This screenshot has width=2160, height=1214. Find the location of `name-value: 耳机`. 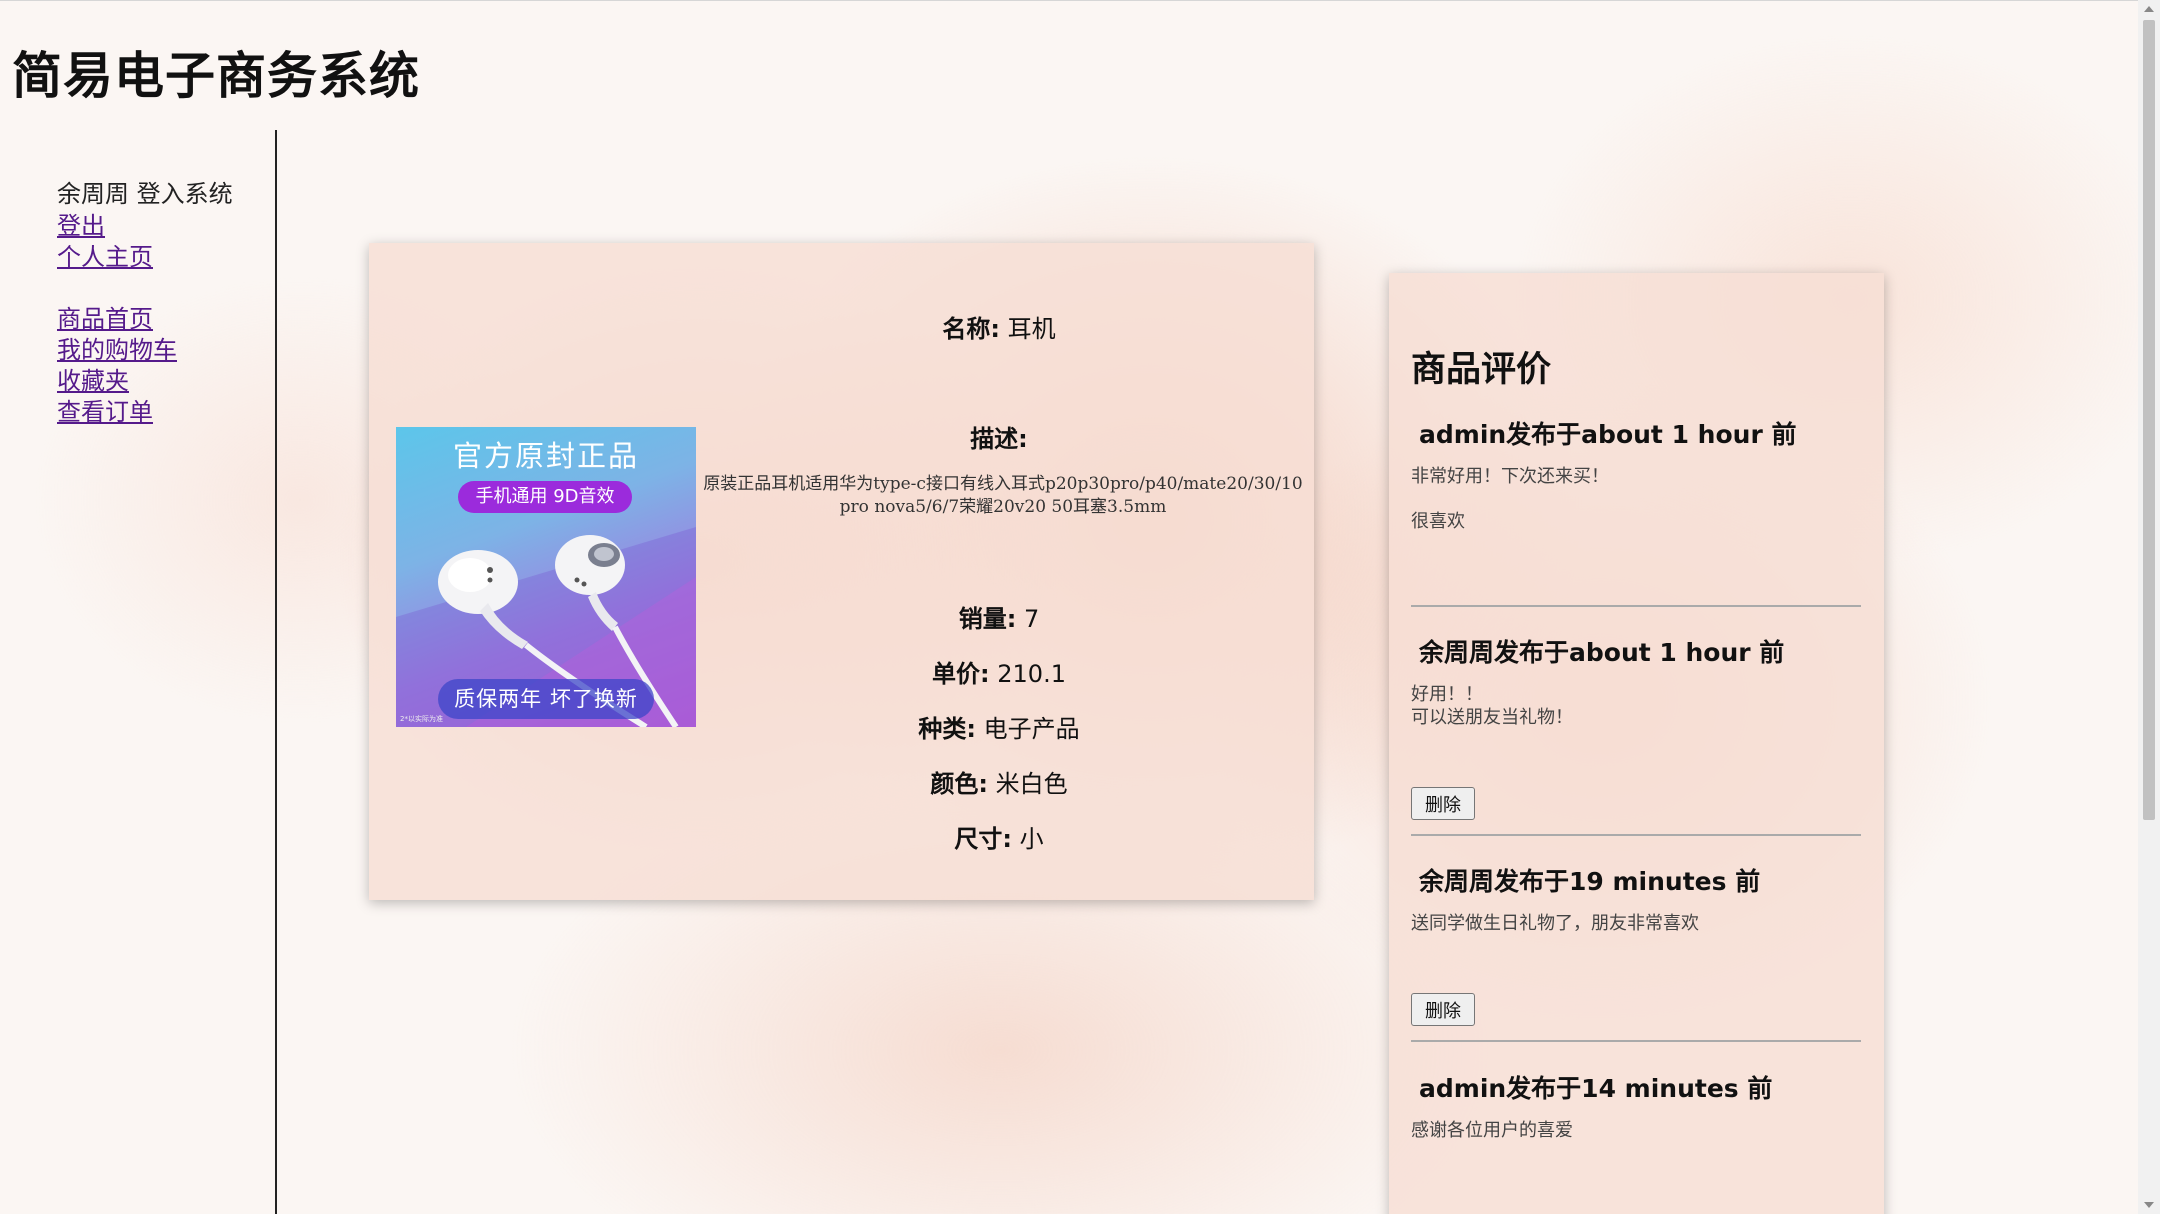

name-value: 耳机 is located at coordinates (1031, 329).